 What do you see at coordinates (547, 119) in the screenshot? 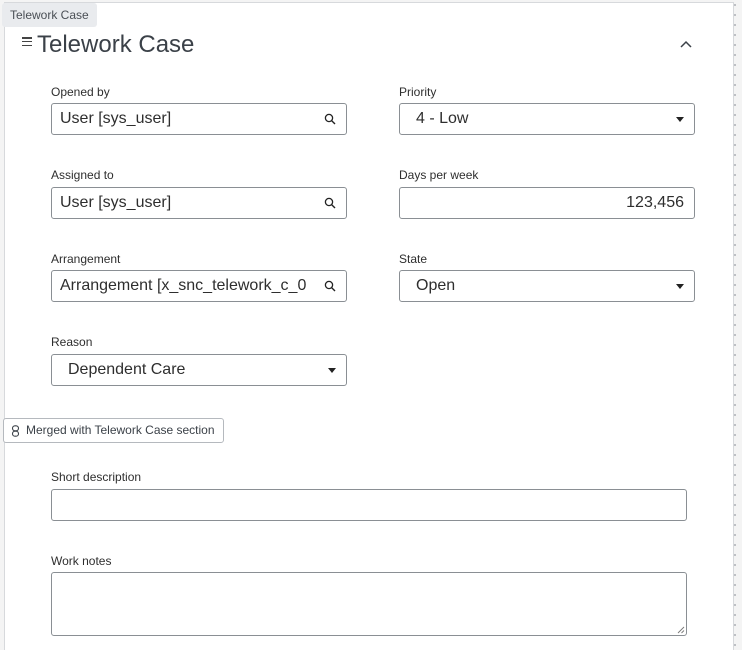
I see `priority-select: 4 - Low` at bounding box center [547, 119].